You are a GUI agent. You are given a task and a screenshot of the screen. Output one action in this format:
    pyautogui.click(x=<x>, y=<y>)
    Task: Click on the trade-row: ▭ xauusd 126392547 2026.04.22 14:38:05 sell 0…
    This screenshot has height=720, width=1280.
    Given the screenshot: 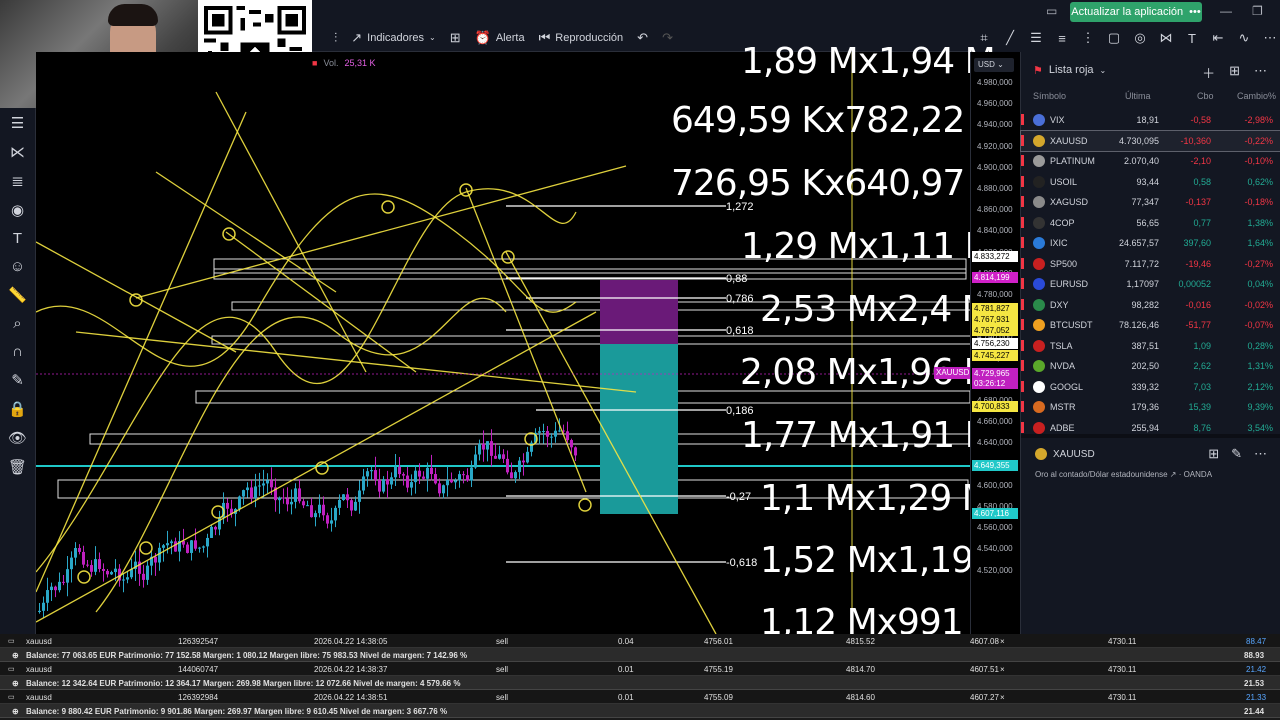 What is the action you would take?
    pyautogui.click(x=640, y=641)
    